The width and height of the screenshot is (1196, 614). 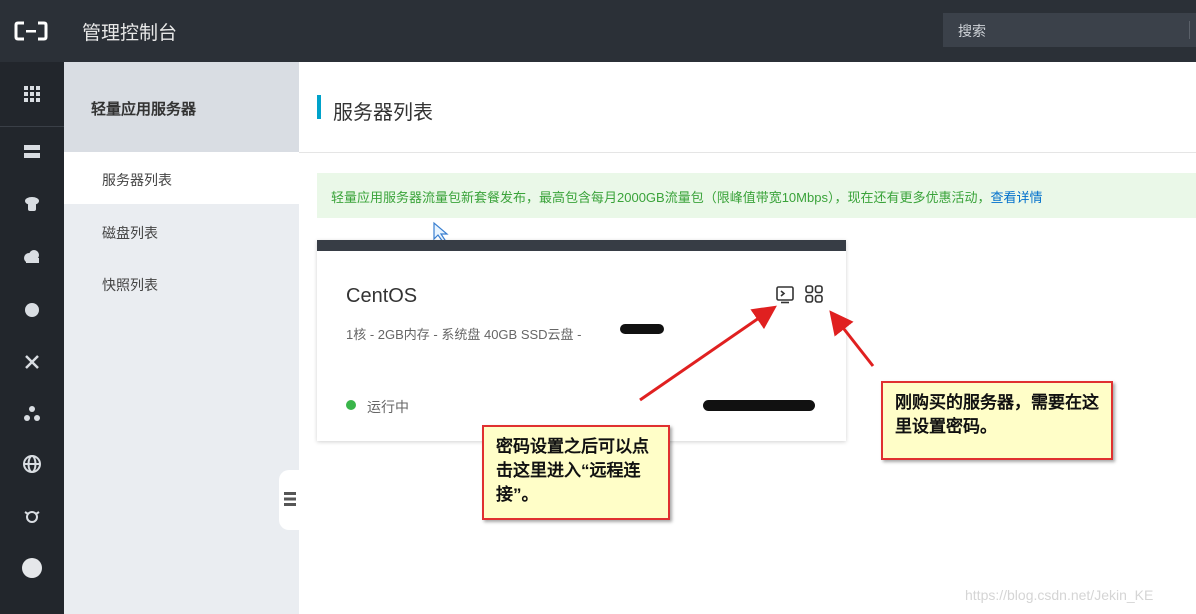 What do you see at coordinates (319, 107) in the screenshot?
I see `title-accent-bar` at bounding box center [319, 107].